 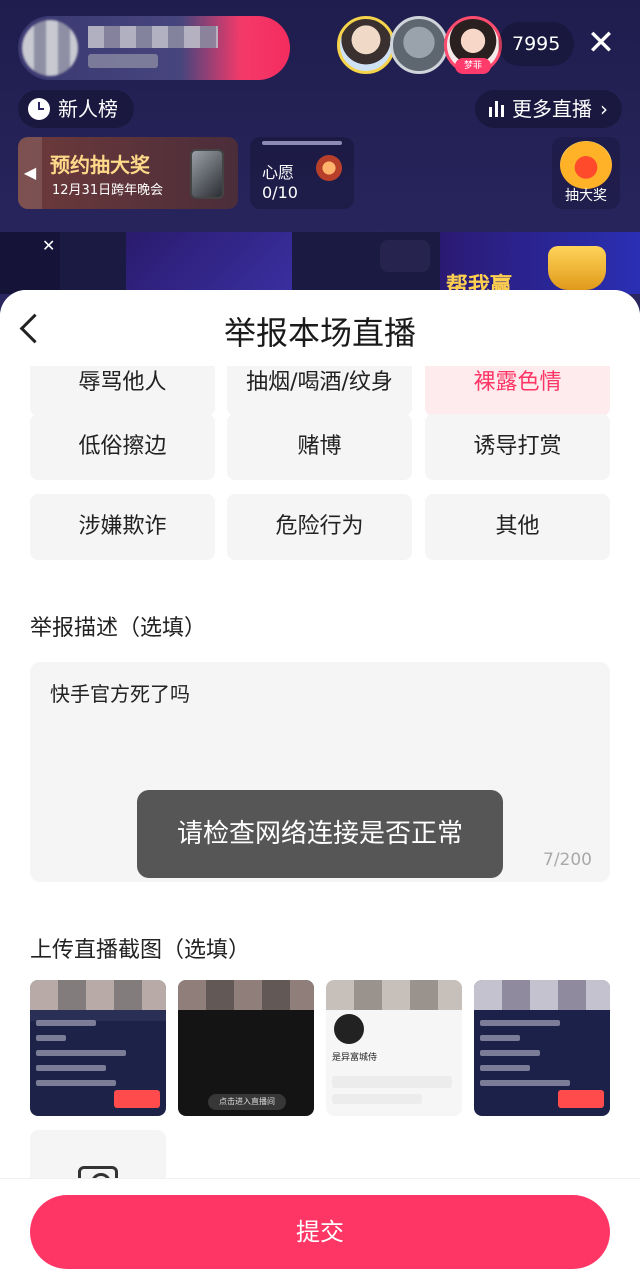 What do you see at coordinates (586, 165) in the screenshot?
I see `lottery-icon` at bounding box center [586, 165].